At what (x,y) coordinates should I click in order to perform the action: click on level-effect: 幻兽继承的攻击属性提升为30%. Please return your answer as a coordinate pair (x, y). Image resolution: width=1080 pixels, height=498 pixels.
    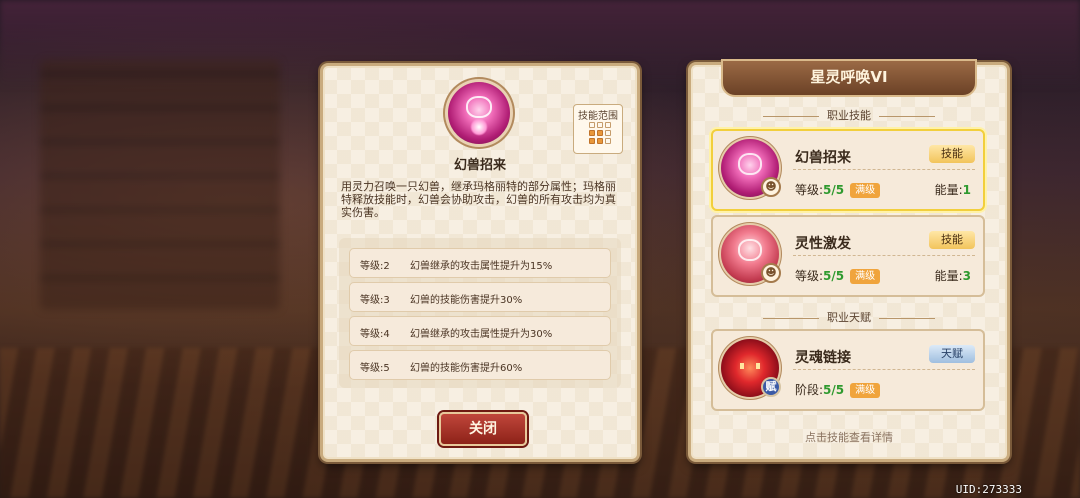
    Looking at the image, I should click on (481, 334).